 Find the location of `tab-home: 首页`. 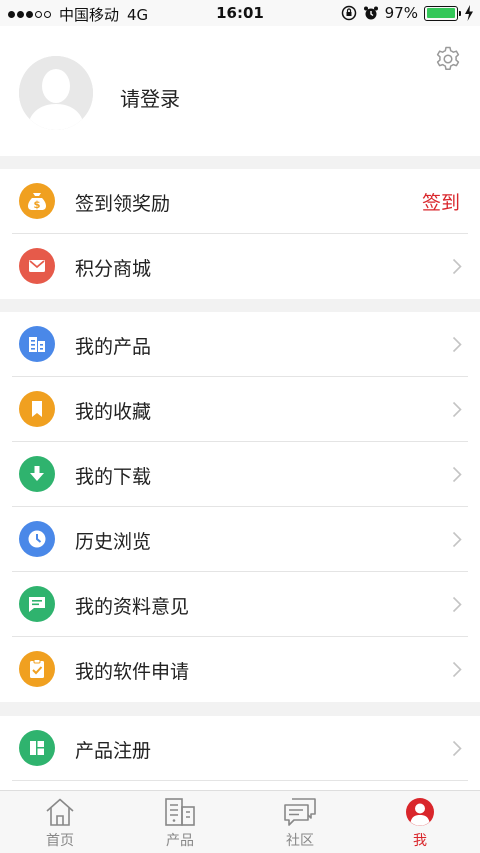

tab-home: 首页 is located at coordinates (60, 822).